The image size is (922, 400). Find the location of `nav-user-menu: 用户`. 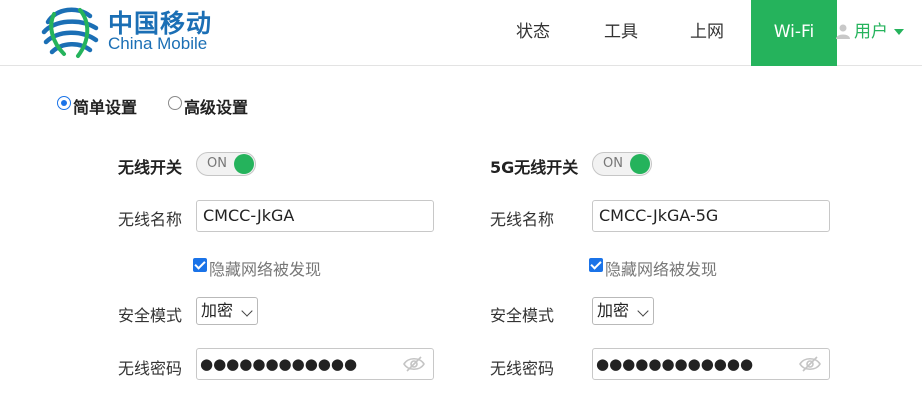

nav-user-menu: 用户 is located at coordinates (878, 33).